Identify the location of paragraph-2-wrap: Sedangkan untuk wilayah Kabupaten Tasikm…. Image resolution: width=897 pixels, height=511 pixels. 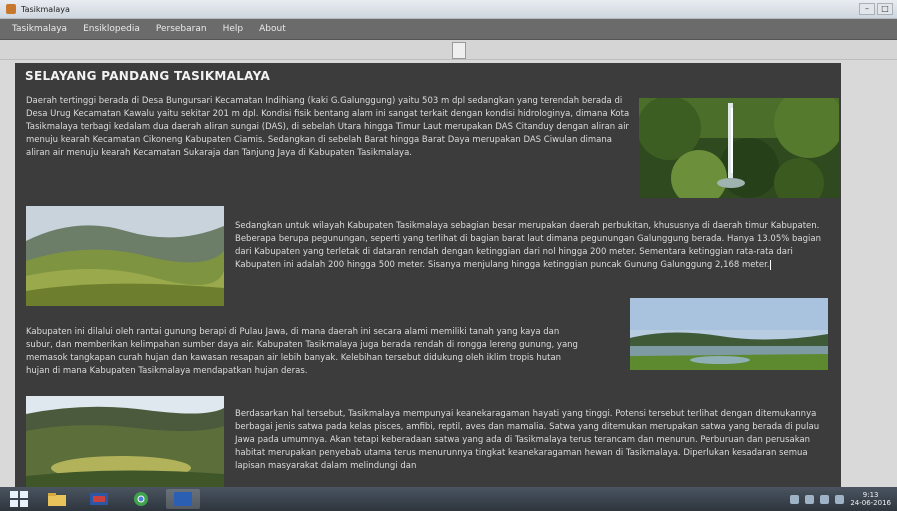
(535, 246).